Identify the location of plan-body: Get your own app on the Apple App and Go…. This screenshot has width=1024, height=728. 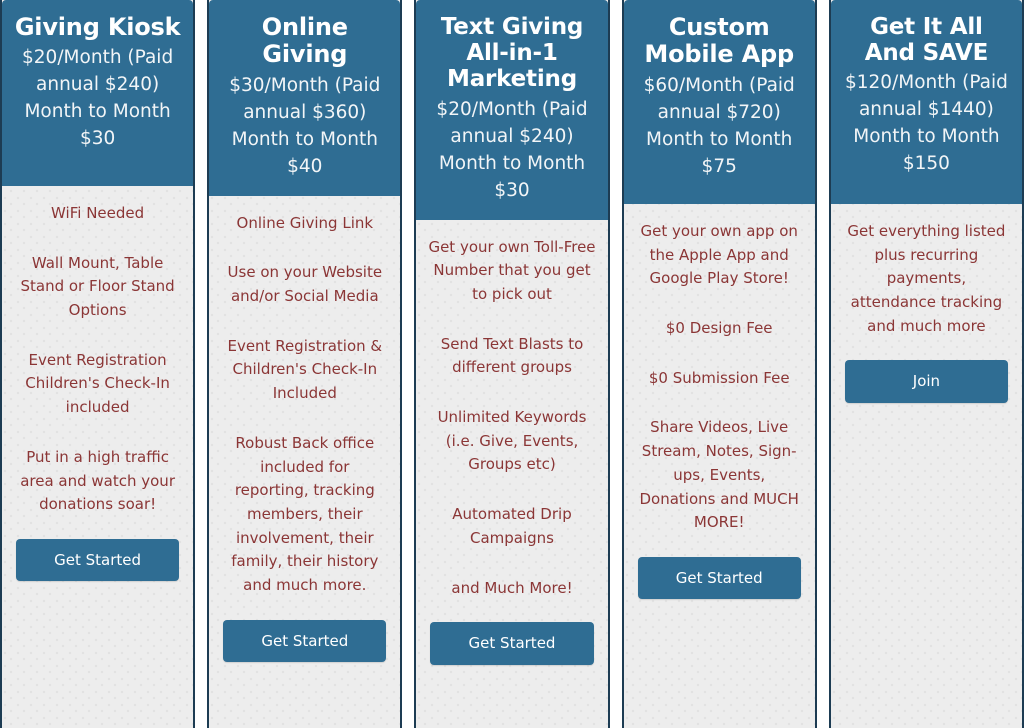
(719, 466).